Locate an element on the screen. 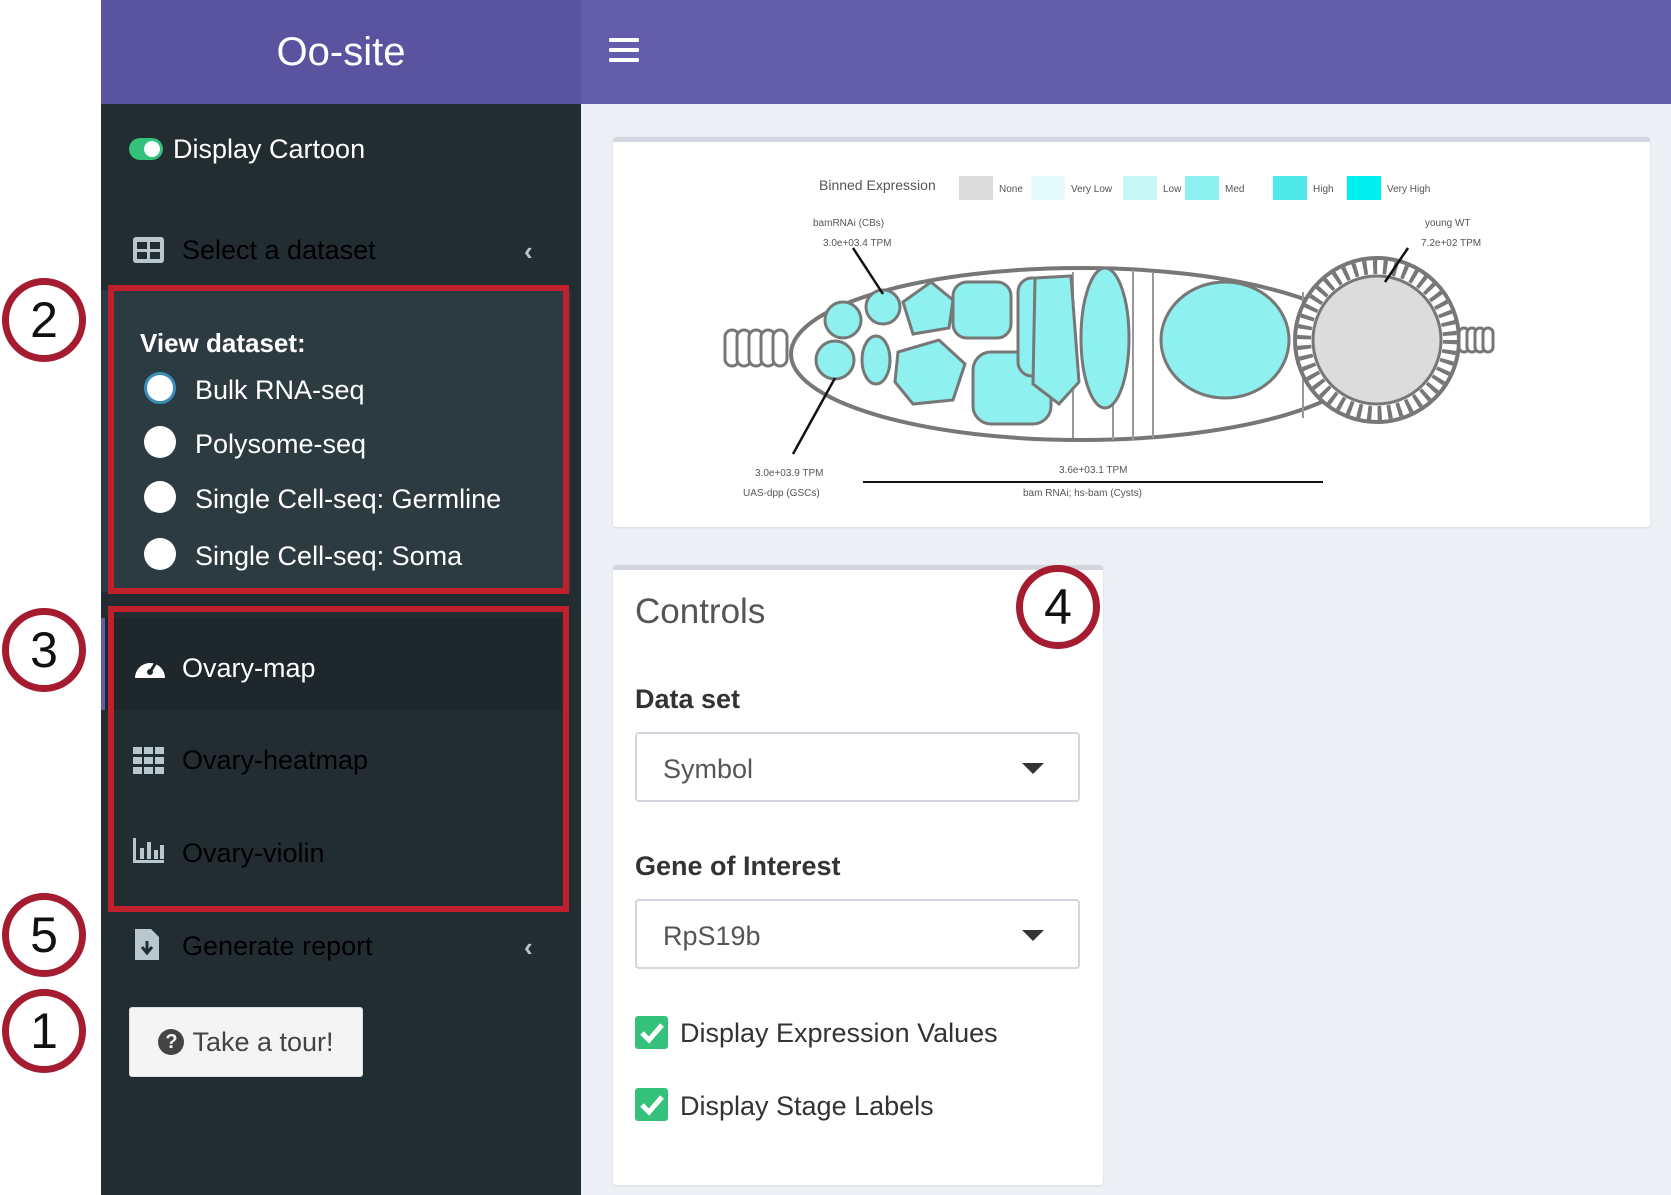  top-navbar is located at coordinates (1126, 52).